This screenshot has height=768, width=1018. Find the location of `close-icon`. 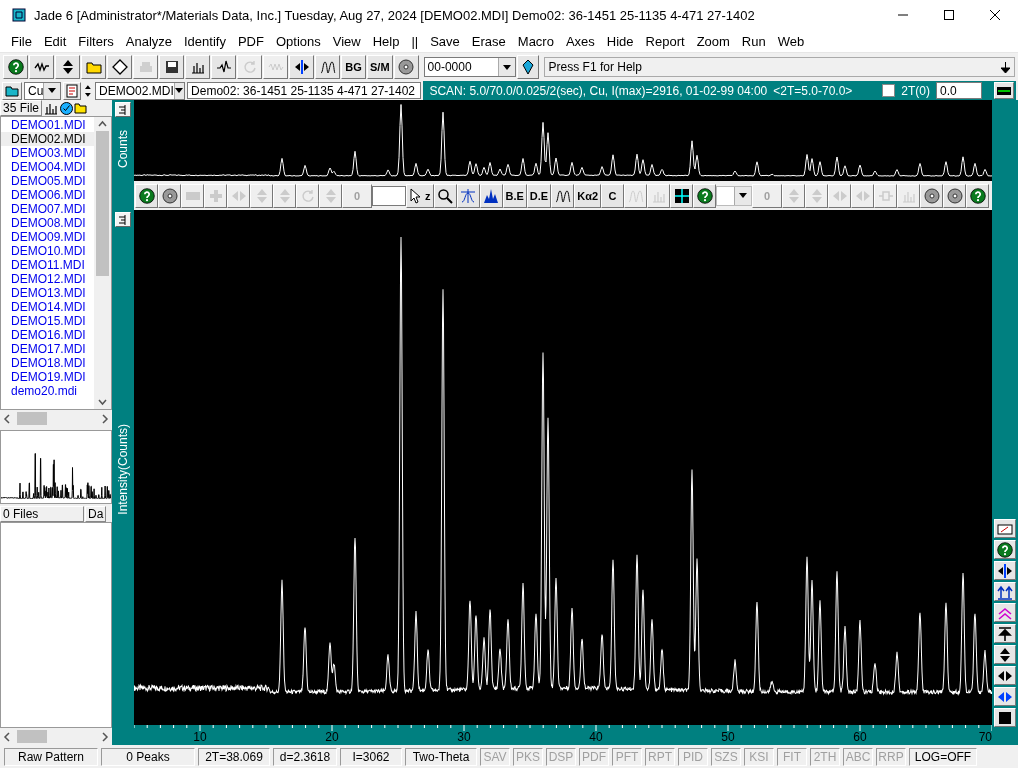

close-icon is located at coordinates (995, 15).